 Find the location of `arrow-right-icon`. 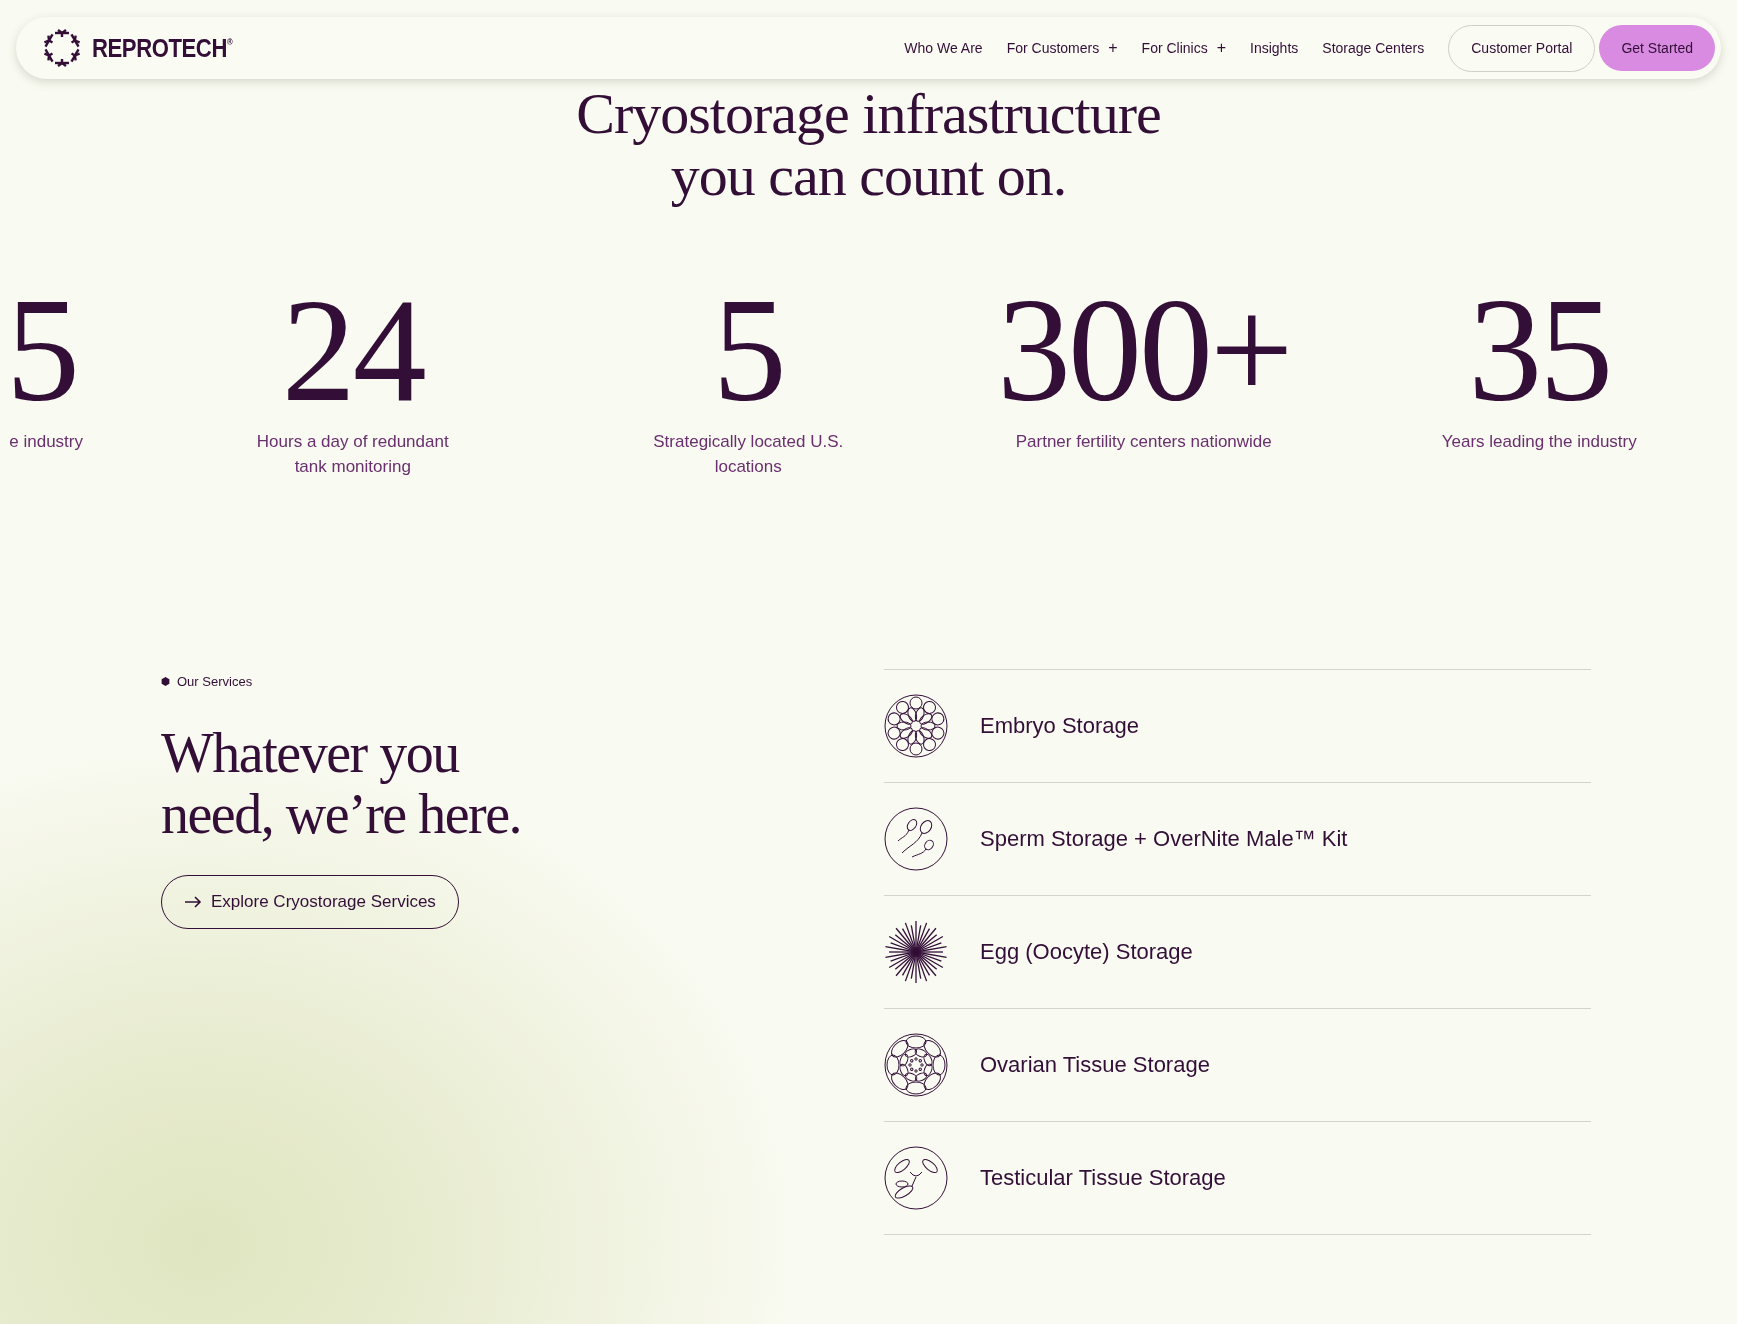

arrow-right-icon is located at coordinates (193, 902).